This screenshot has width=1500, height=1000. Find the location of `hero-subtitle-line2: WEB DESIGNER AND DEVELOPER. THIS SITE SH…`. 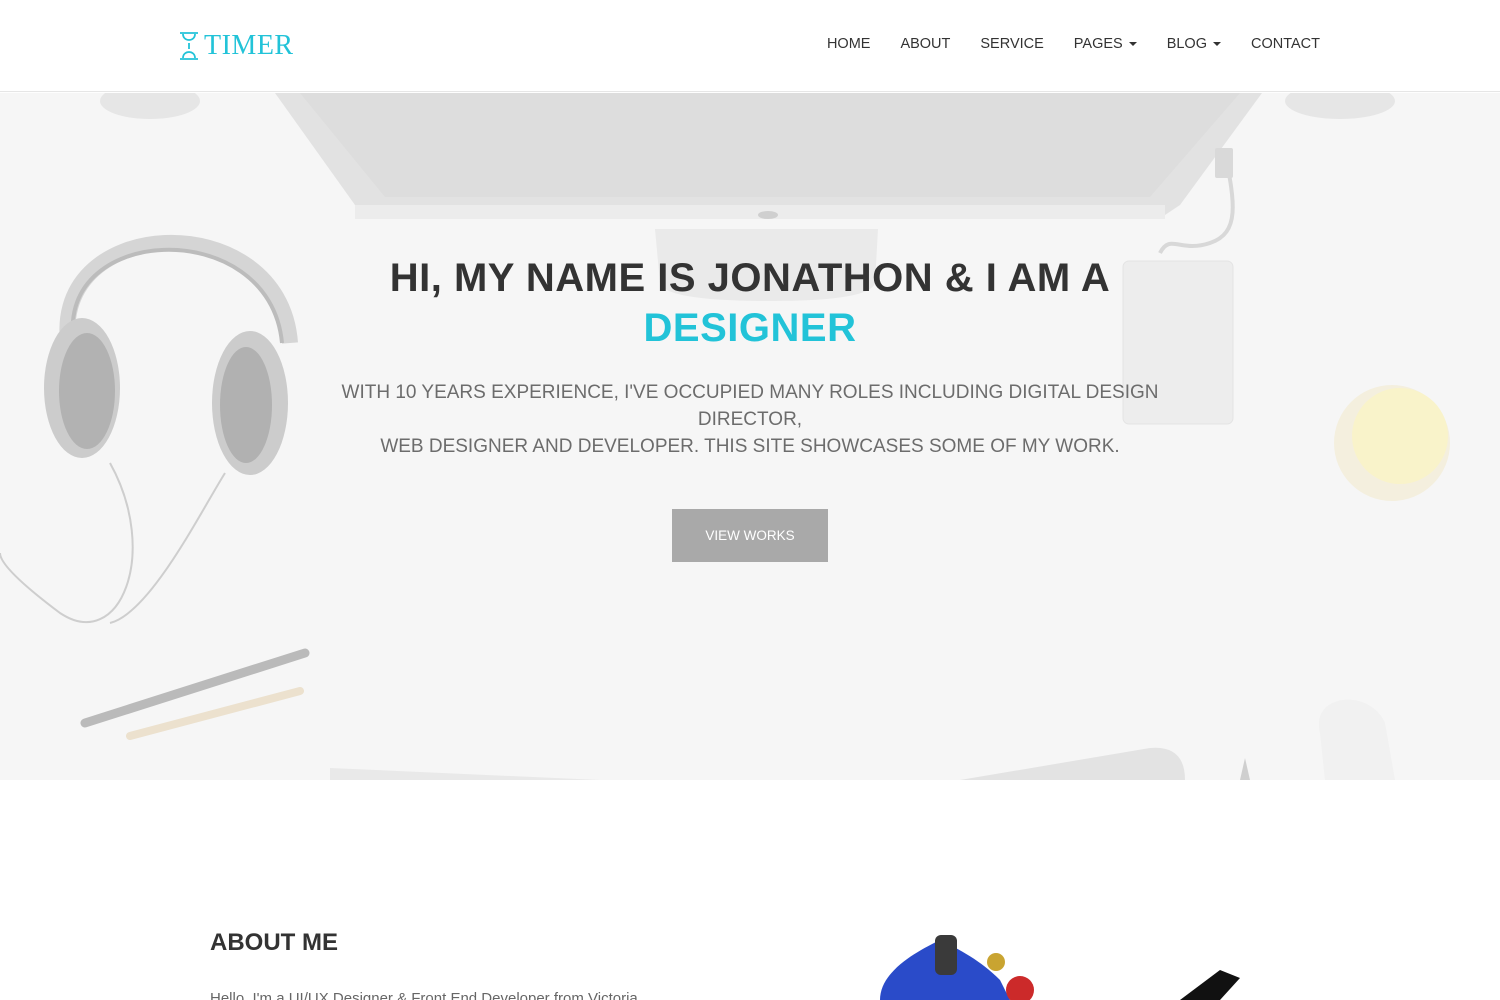

hero-subtitle-line2: WEB DESIGNER AND DEVELOPER. THIS SITE SH… is located at coordinates (750, 446).